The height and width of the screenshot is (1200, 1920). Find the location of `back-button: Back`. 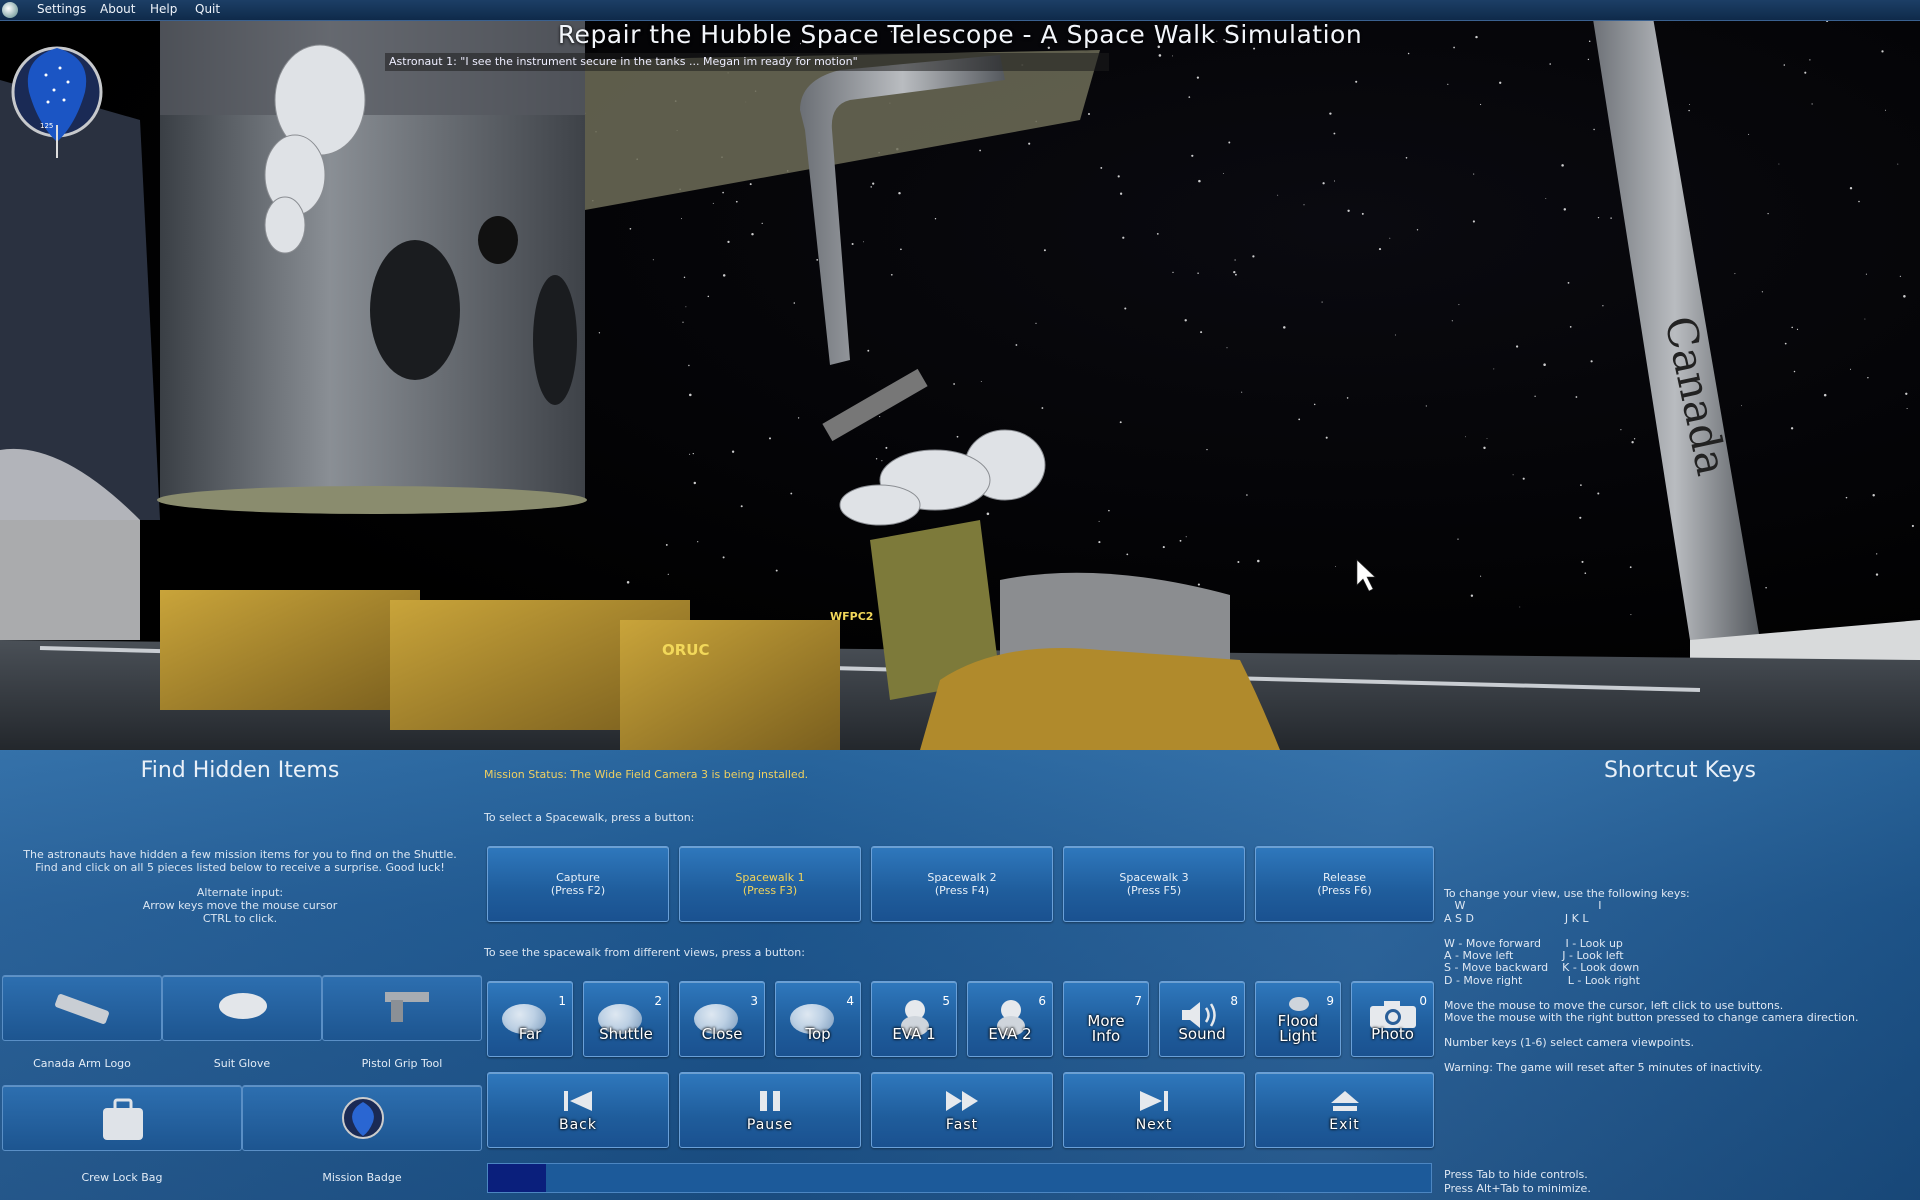

back-button: Back is located at coordinates (578, 1110).